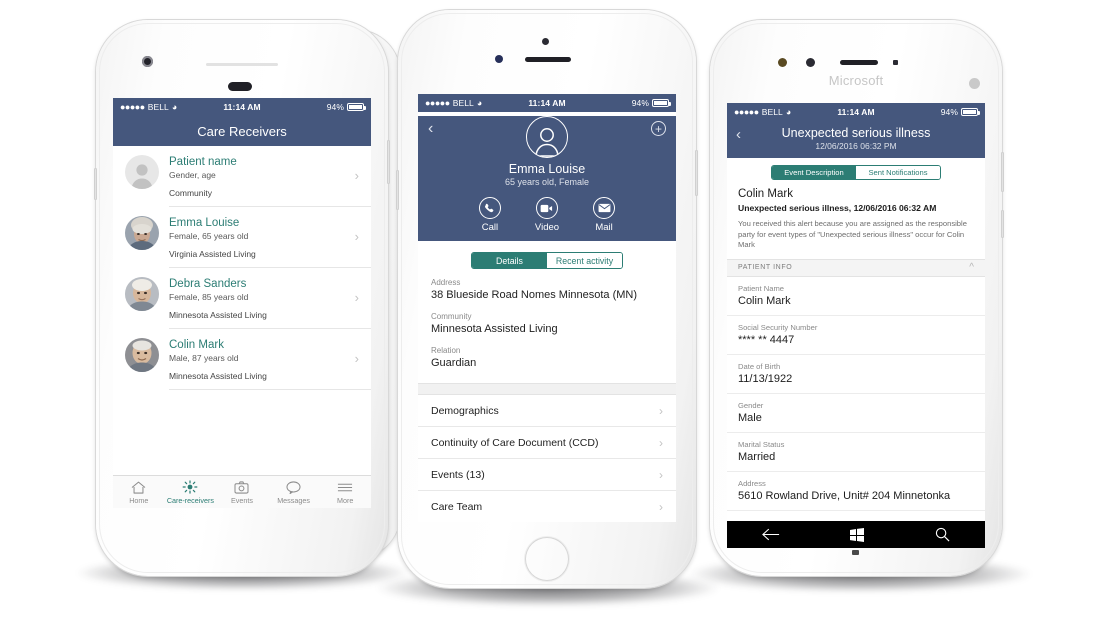 Image resolution: width=1103 pixels, height=620 pixels. Describe the element at coordinates (240, 86) in the screenshot. I see `proximity-sensor` at that location.